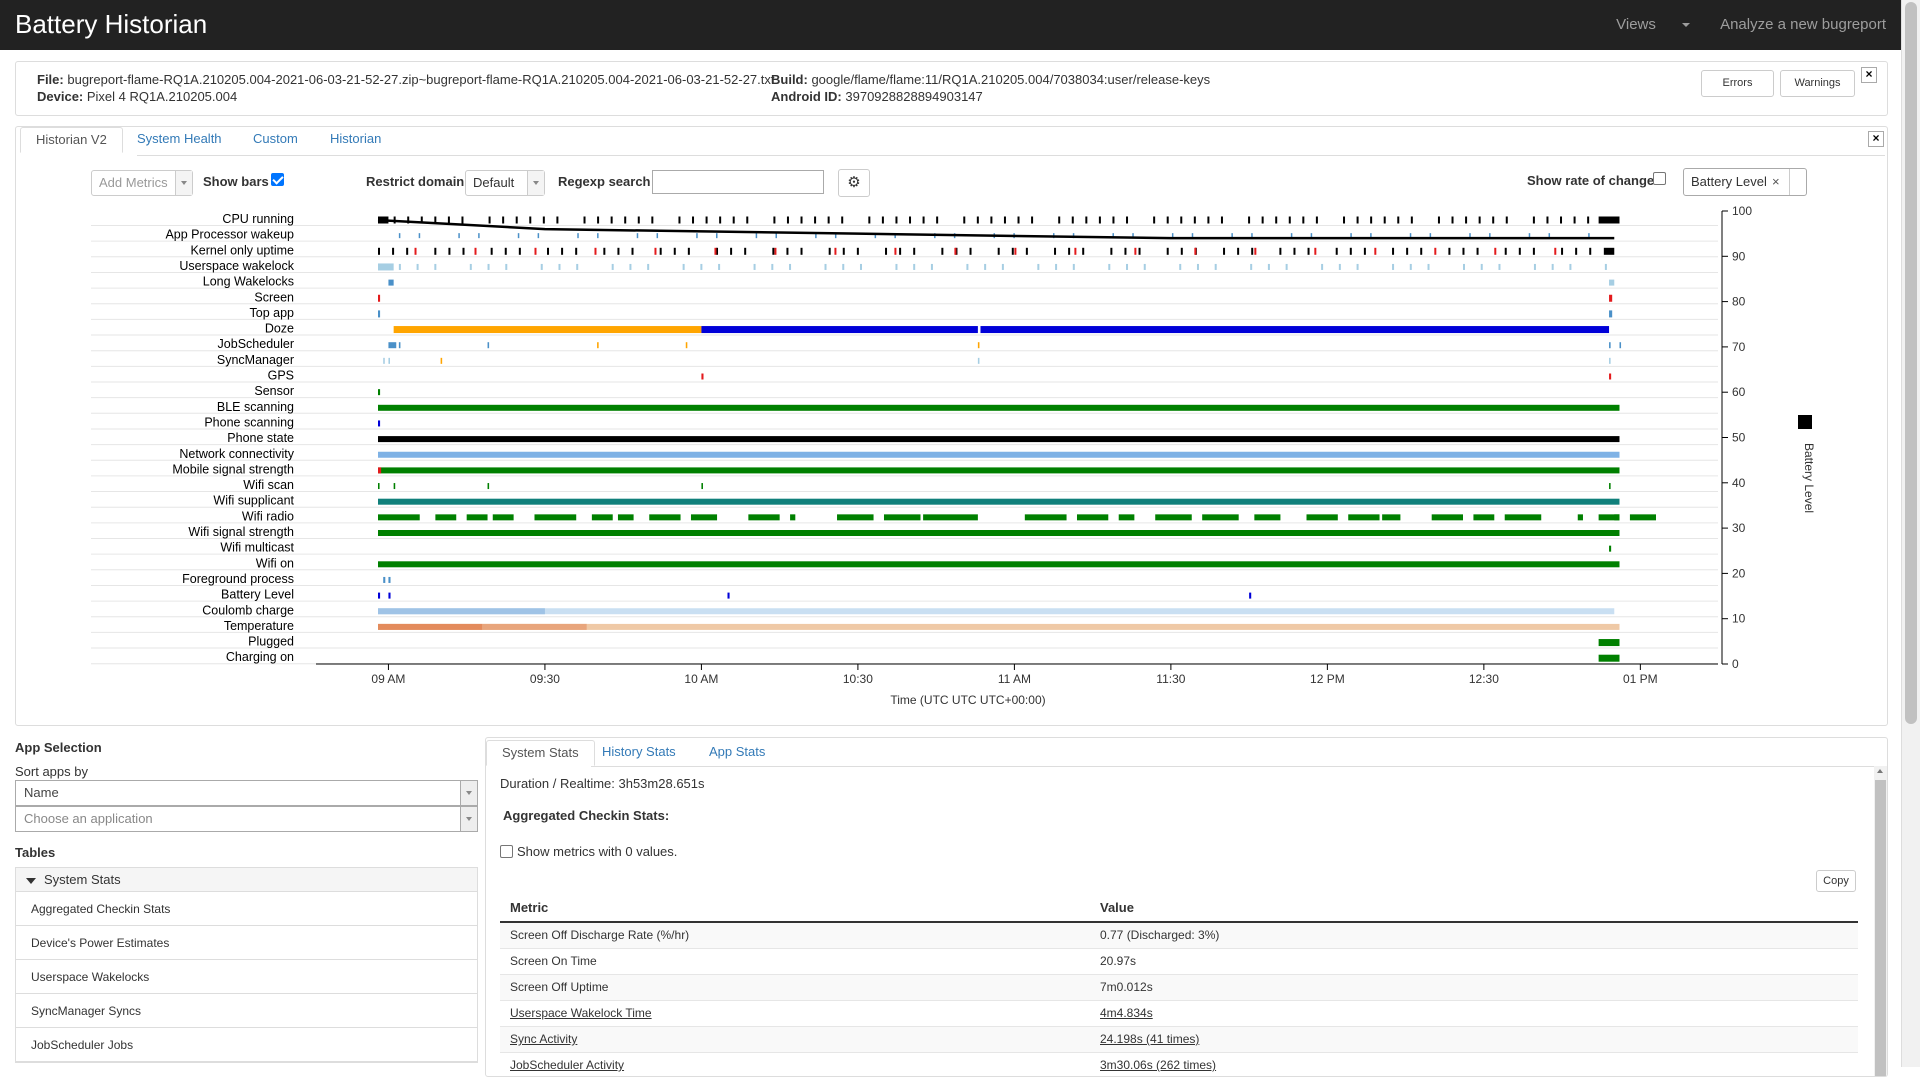  I want to click on table-link-aggregated-checkin-stats: Aggregated Checkin Stats, so click(246, 909).